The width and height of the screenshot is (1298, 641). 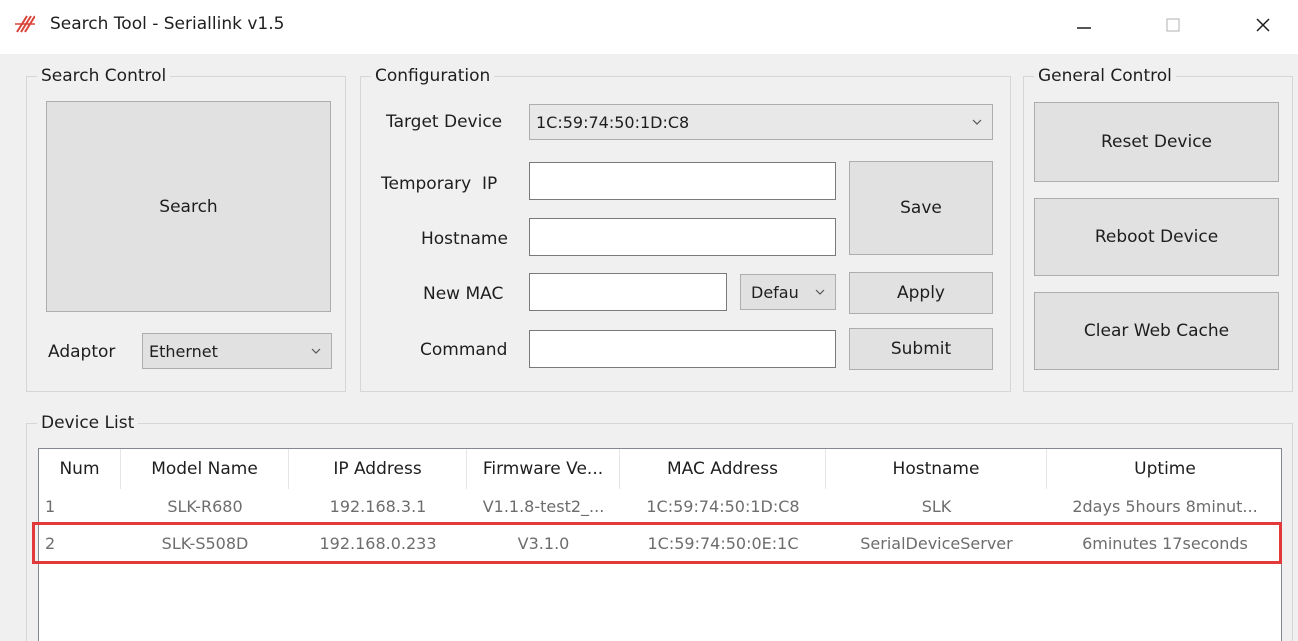 I want to click on submit-button: Submit, so click(x=921, y=349).